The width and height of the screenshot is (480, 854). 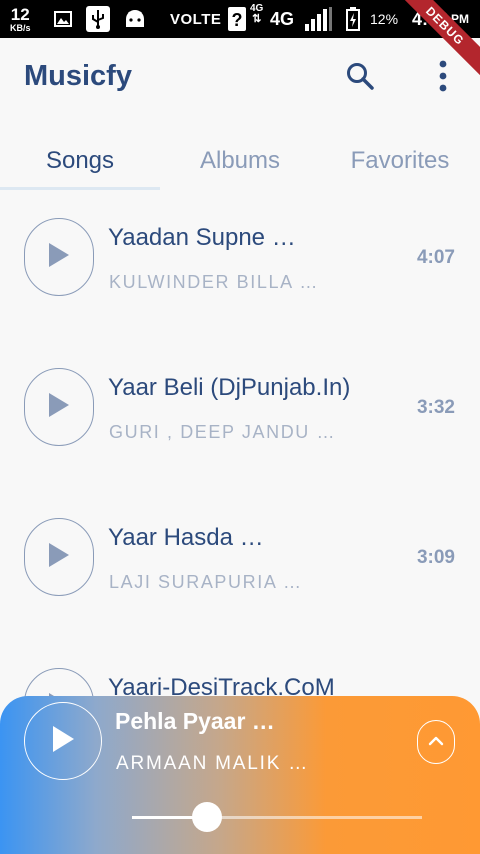 What do you see at coordinates (80, 188) in the screenshot?
I see `tab-indicator` at bounding box center [80, 188].